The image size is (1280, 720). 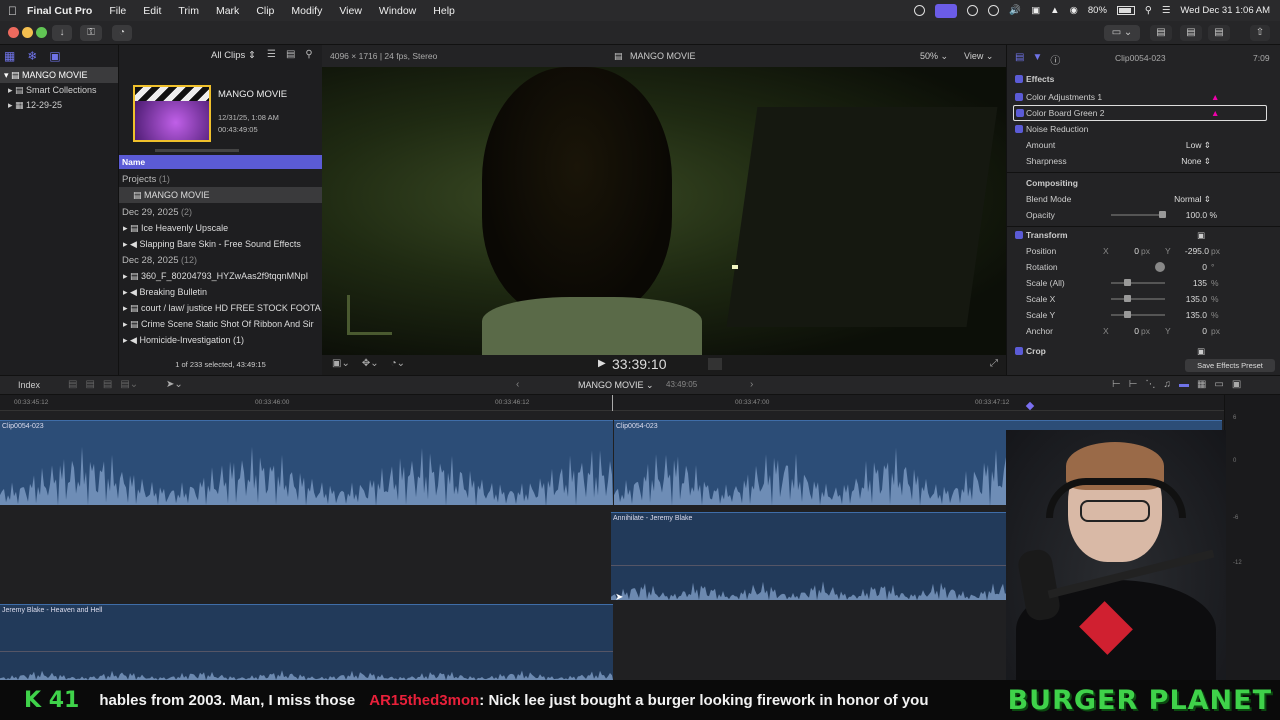 What do you see at coordinates (1127, 282) in the screenshot?
I see `scale-all-slider` at bounding box center [1127, 282].